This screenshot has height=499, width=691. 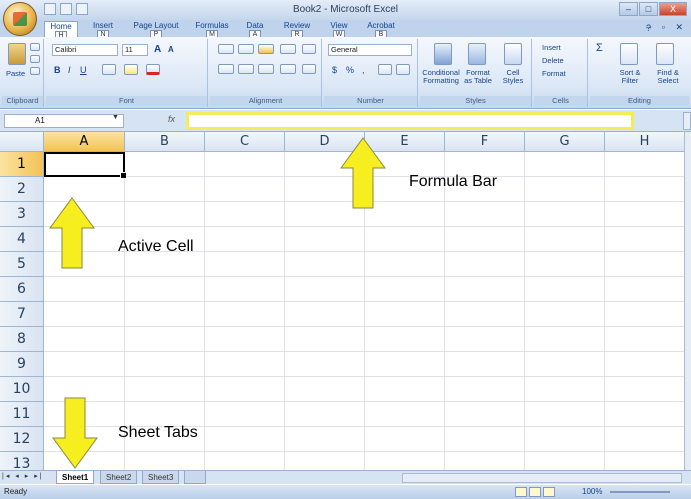 What do you see at coordinates (385, 69) in the screenshot?
I see `increase-decimal-icon` at bounding box center [385, 69].